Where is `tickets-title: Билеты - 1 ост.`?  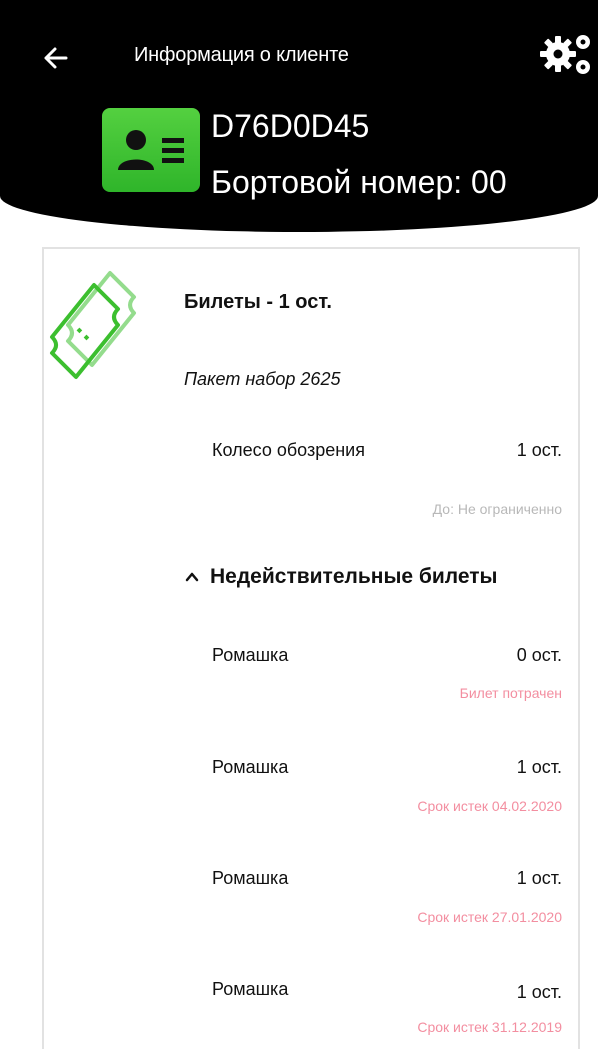 tickets-title: Билеты - 1 ост. is located at coordinates (258, 302).